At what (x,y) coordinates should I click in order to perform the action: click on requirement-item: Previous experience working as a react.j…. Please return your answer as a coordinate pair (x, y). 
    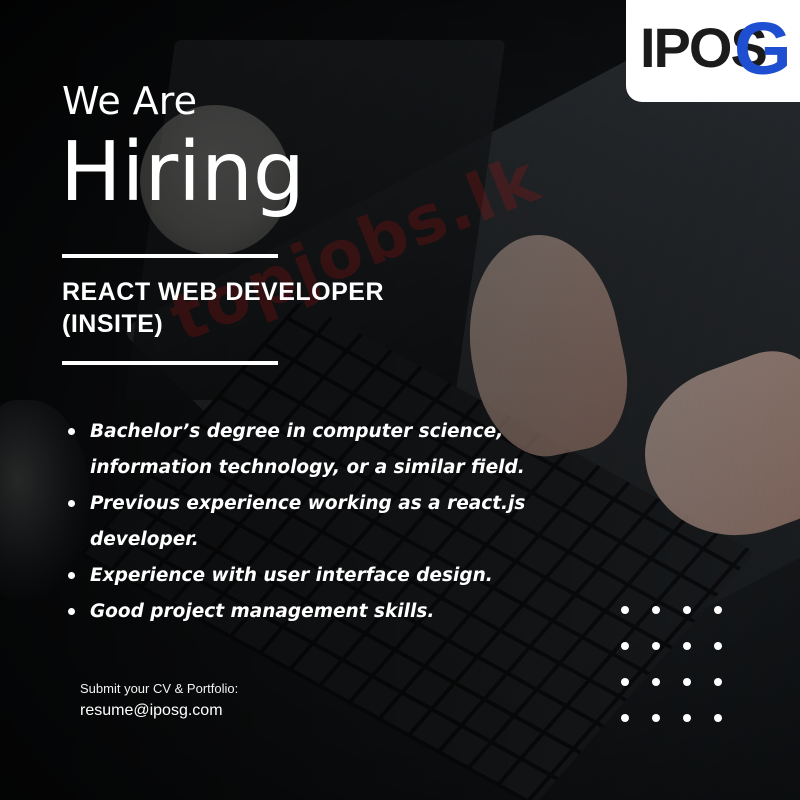
    Looking at the image, I should click on (306, 522).